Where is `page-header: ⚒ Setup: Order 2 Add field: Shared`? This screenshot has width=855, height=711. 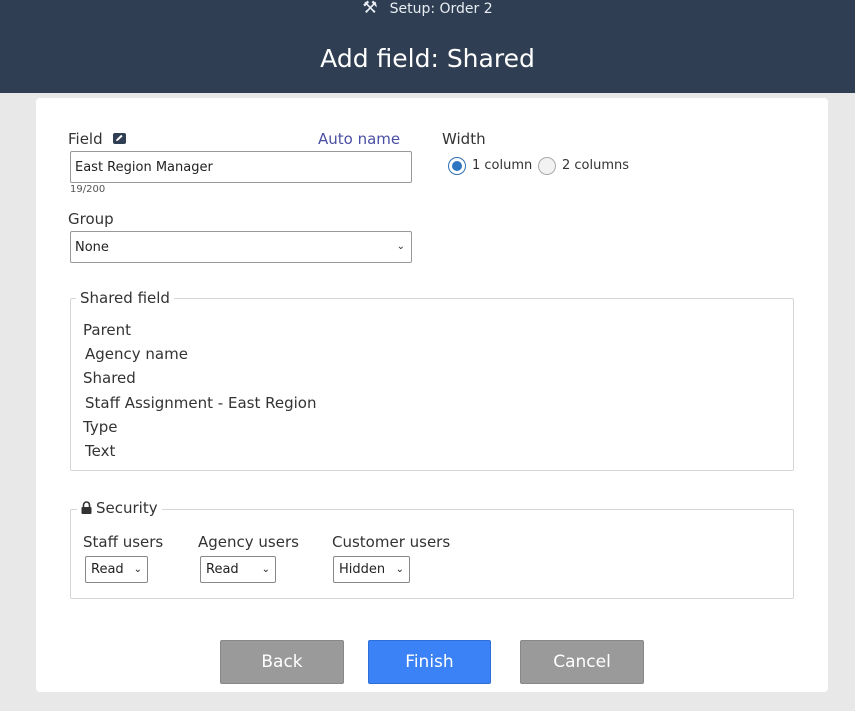
page-header: ⚒ Setup: Order 2 Add field: Shared is located at coordinates (427, 46).